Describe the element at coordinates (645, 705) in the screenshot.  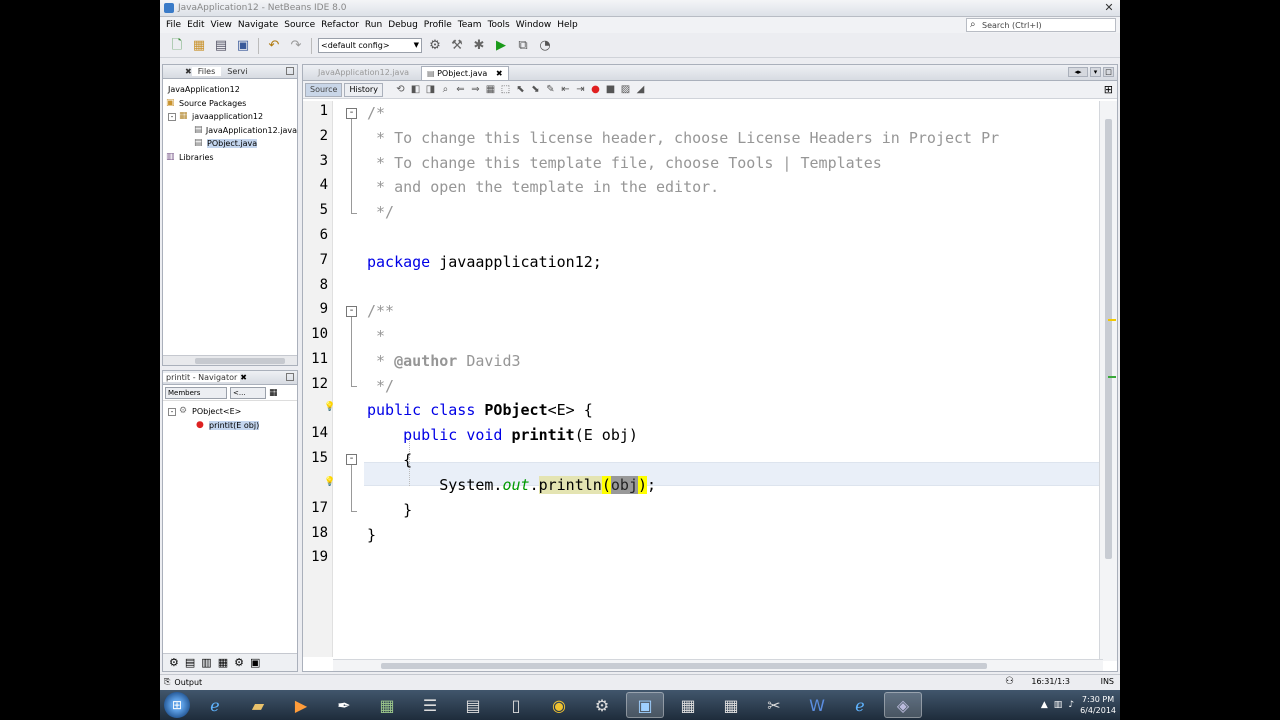
I see `netbeans-task-icon: ▣` at that location.